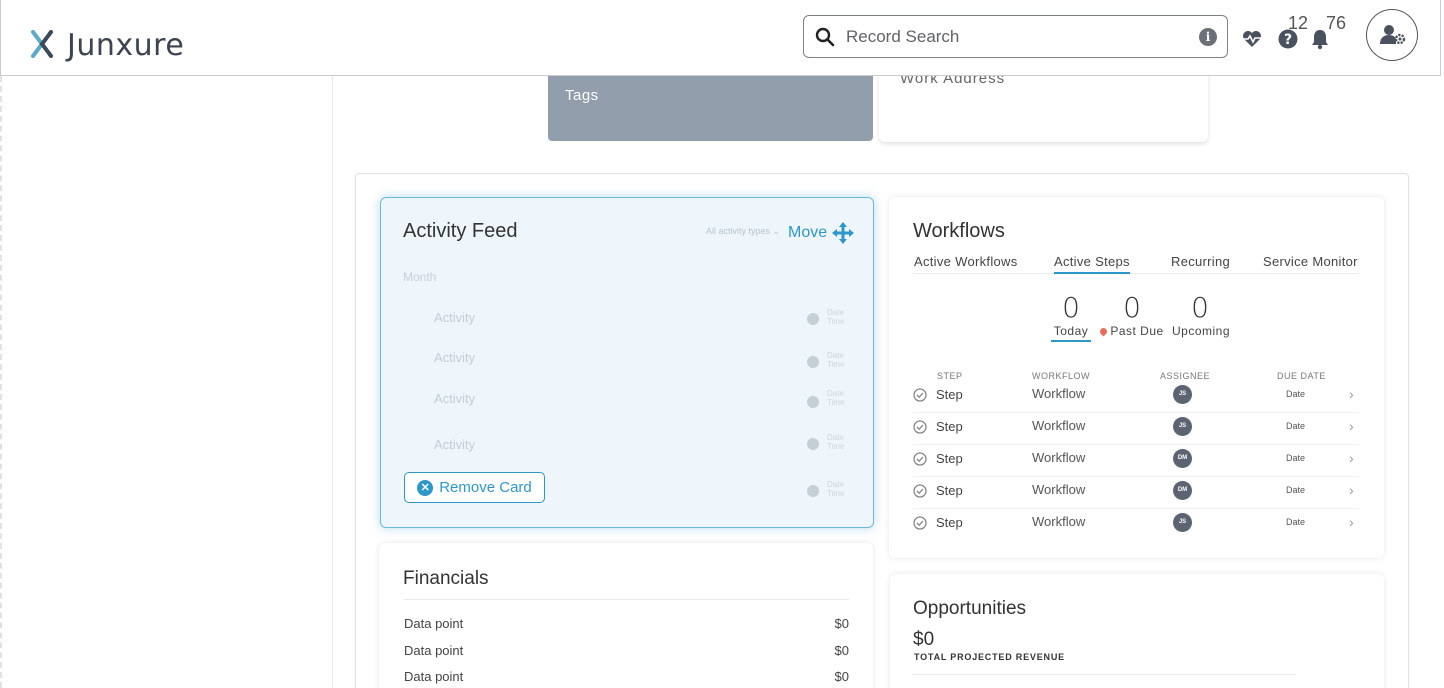  I want to click on stat-upcoming-label: Upcoming, so click(1201, 331).